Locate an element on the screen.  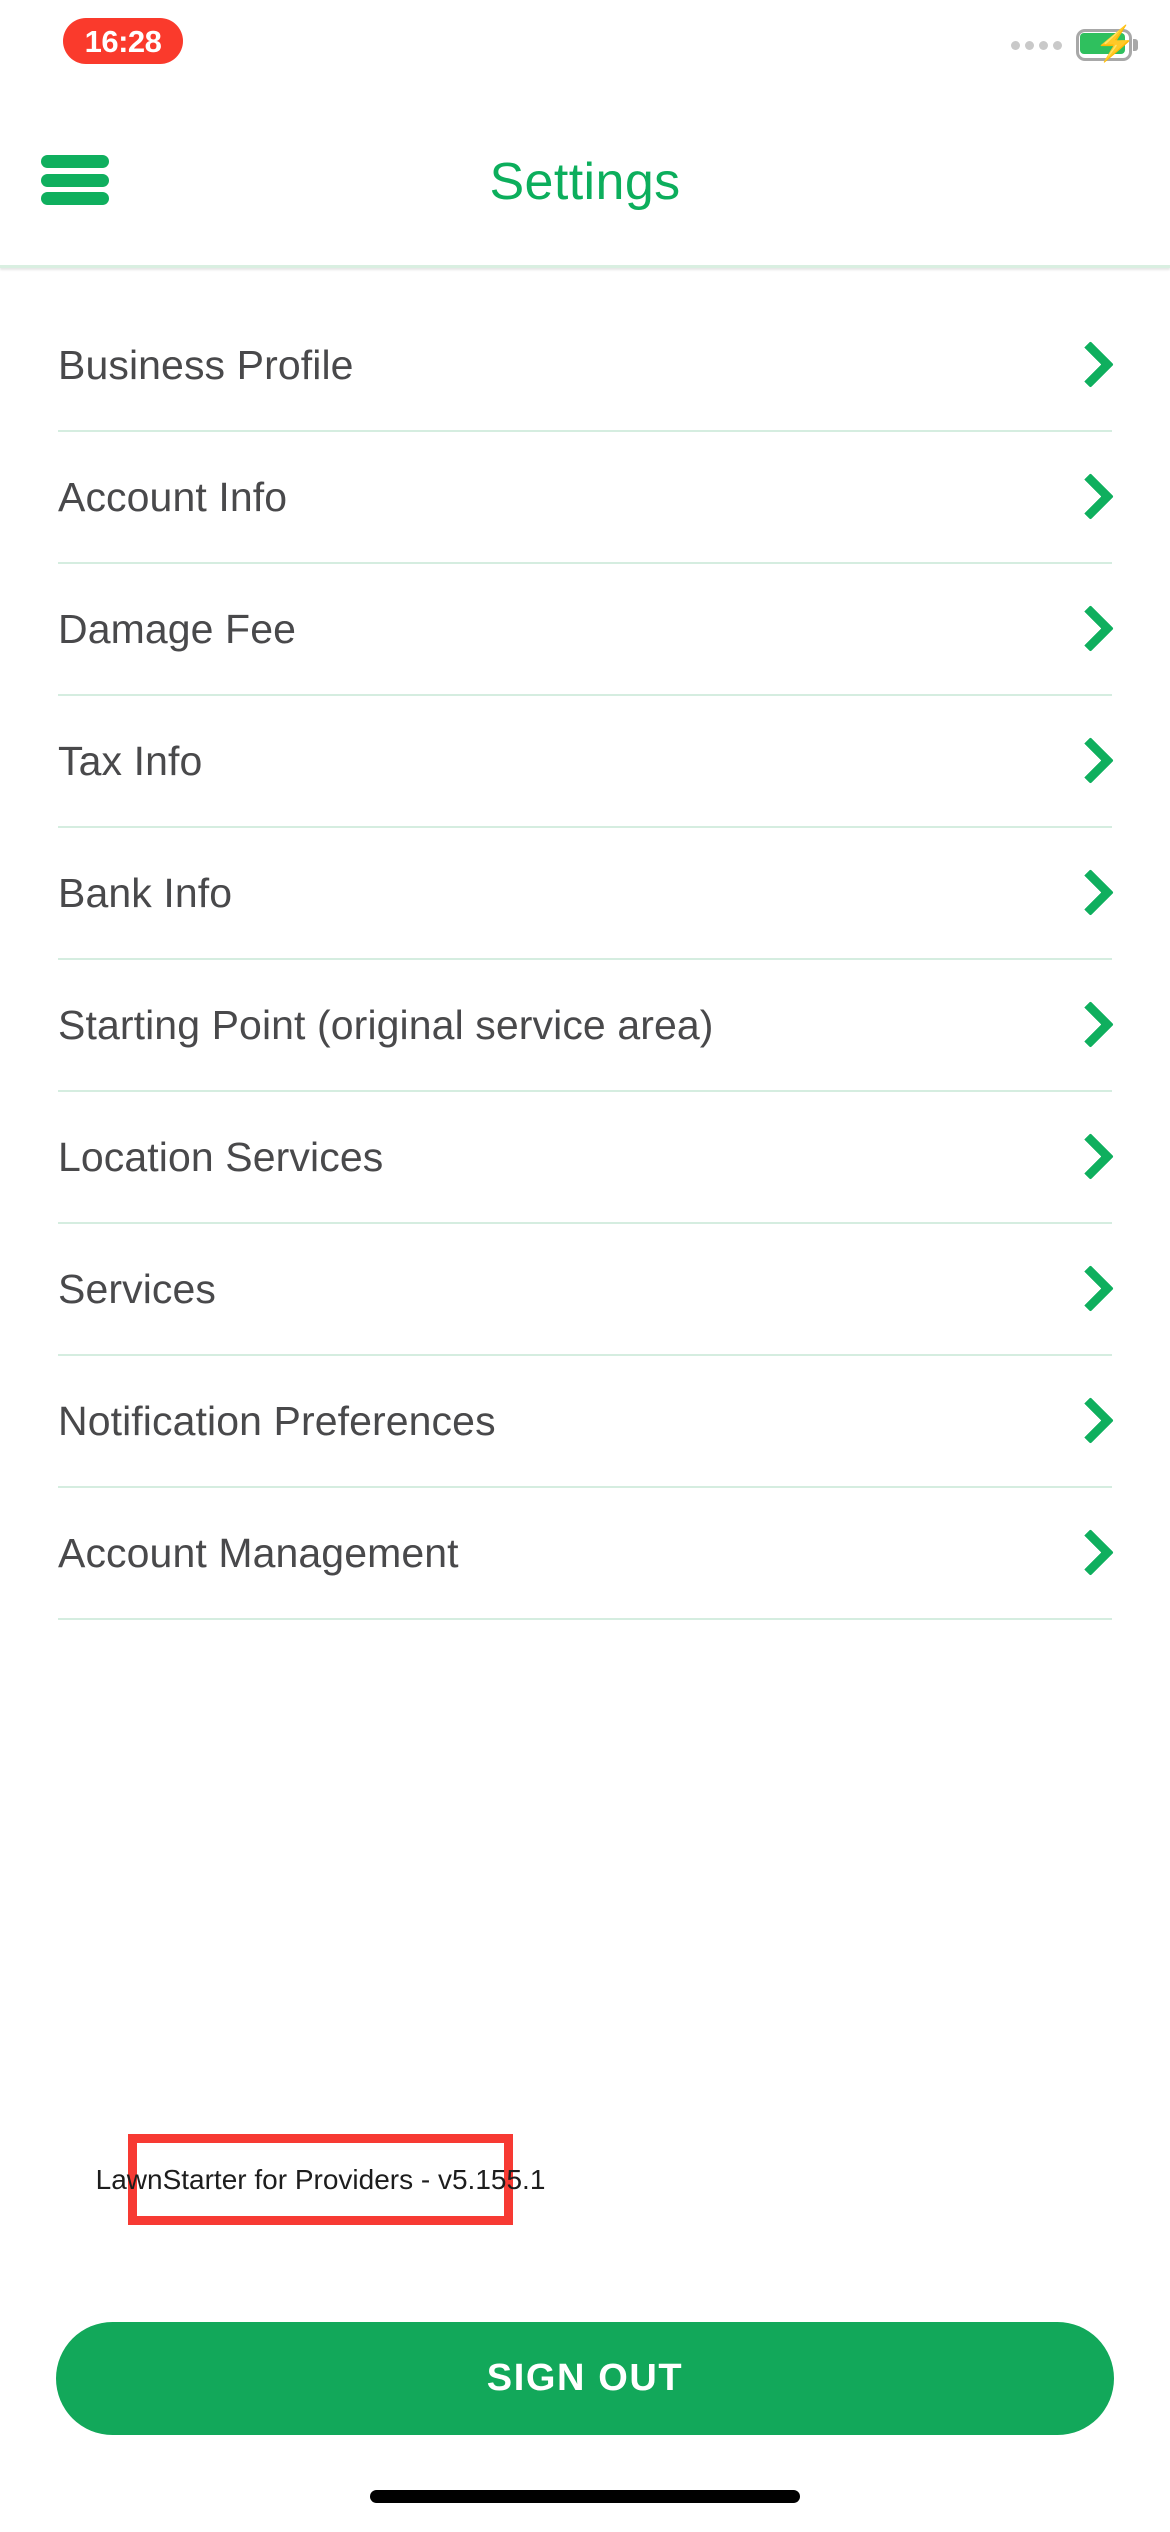
settings-row-label: Bank Info is located at coordinates (145, 892).